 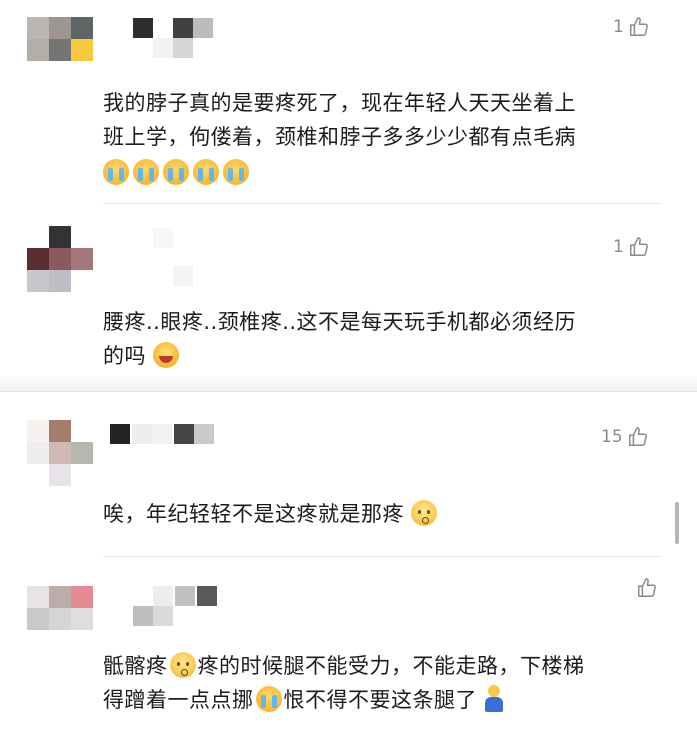 I want to click on like-button: 15, so click(x=625, y=437).